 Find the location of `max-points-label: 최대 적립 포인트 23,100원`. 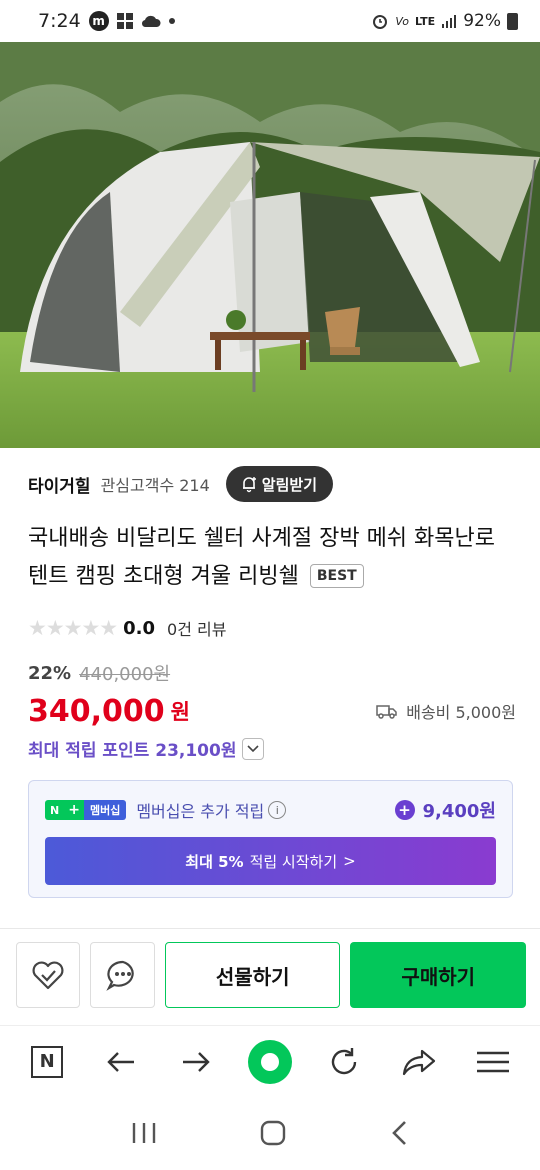

max-points-label: 최대 적립 포인트 23,100원 is located at coordinates (132, 751).